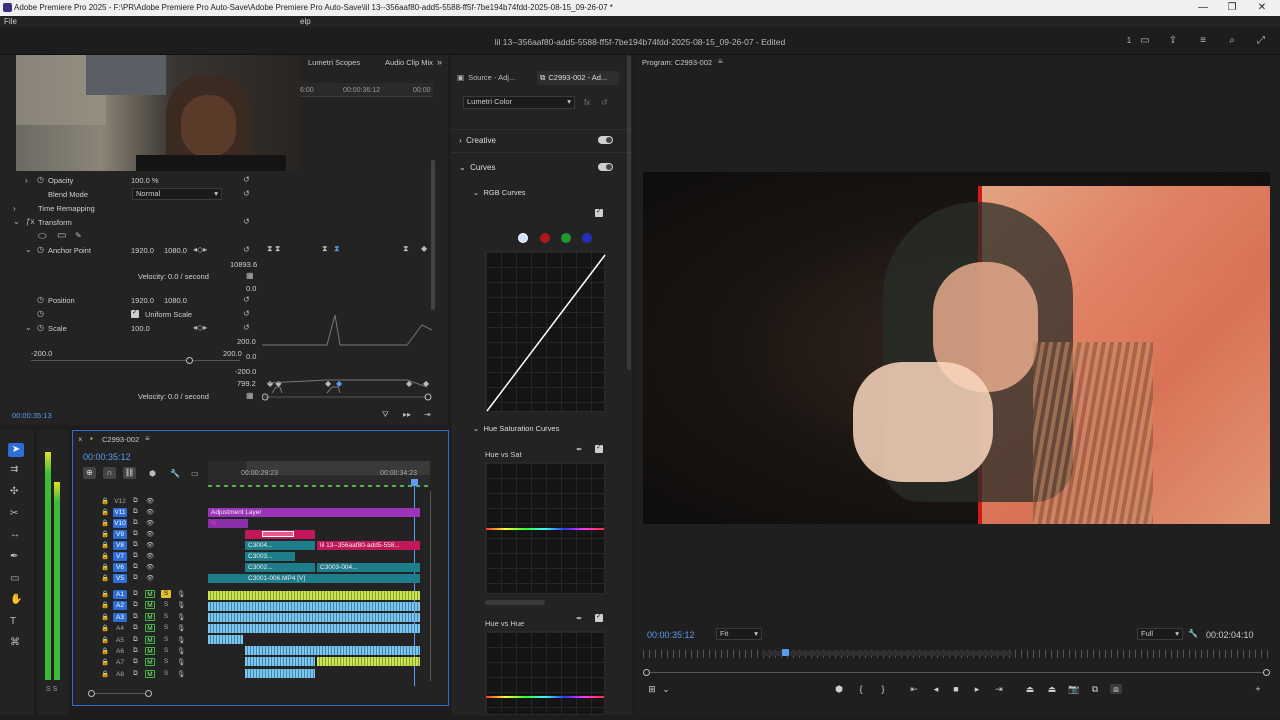  I want to click on graph-icon: ▦, so click(250, 395).